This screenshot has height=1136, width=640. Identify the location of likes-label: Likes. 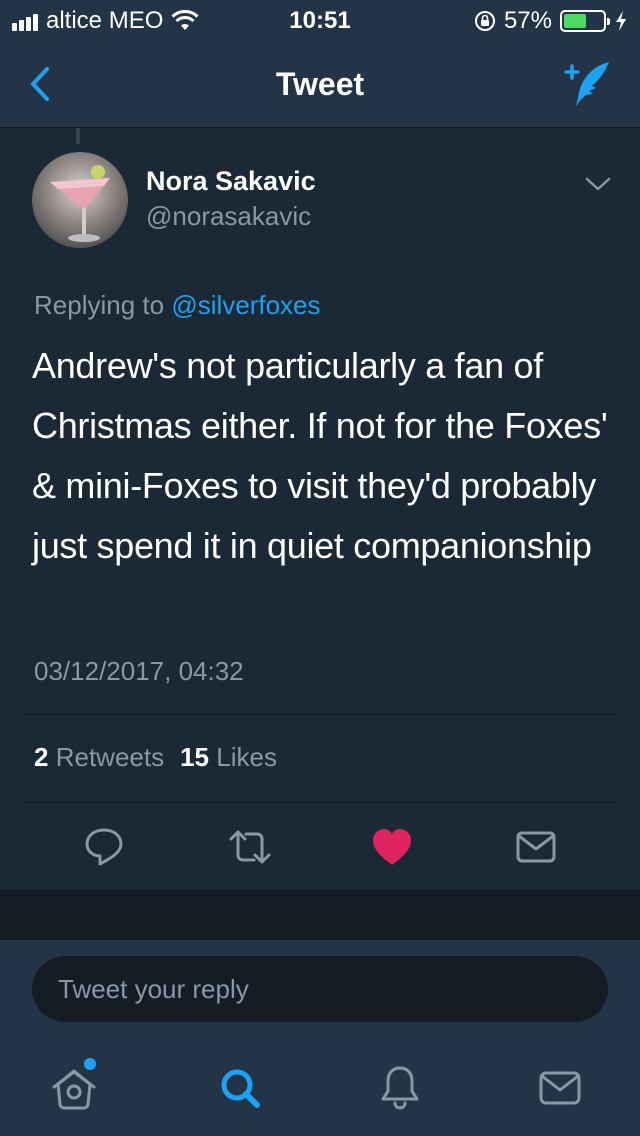
(246, 757).